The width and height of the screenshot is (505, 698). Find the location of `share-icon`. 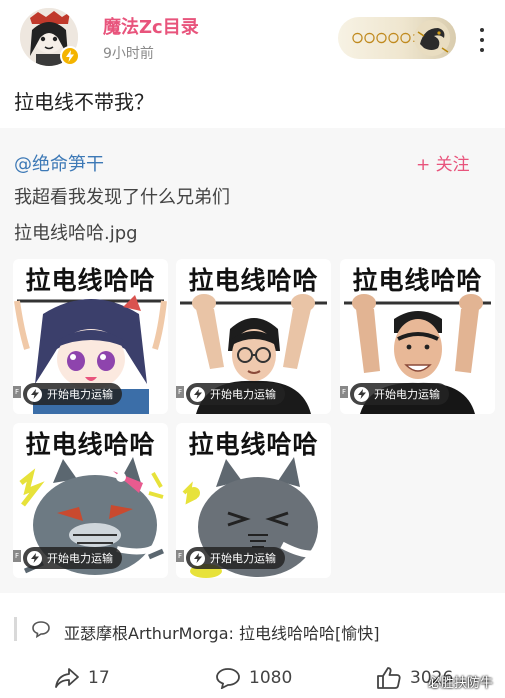

share-icon is located at coordinates (67, 678).